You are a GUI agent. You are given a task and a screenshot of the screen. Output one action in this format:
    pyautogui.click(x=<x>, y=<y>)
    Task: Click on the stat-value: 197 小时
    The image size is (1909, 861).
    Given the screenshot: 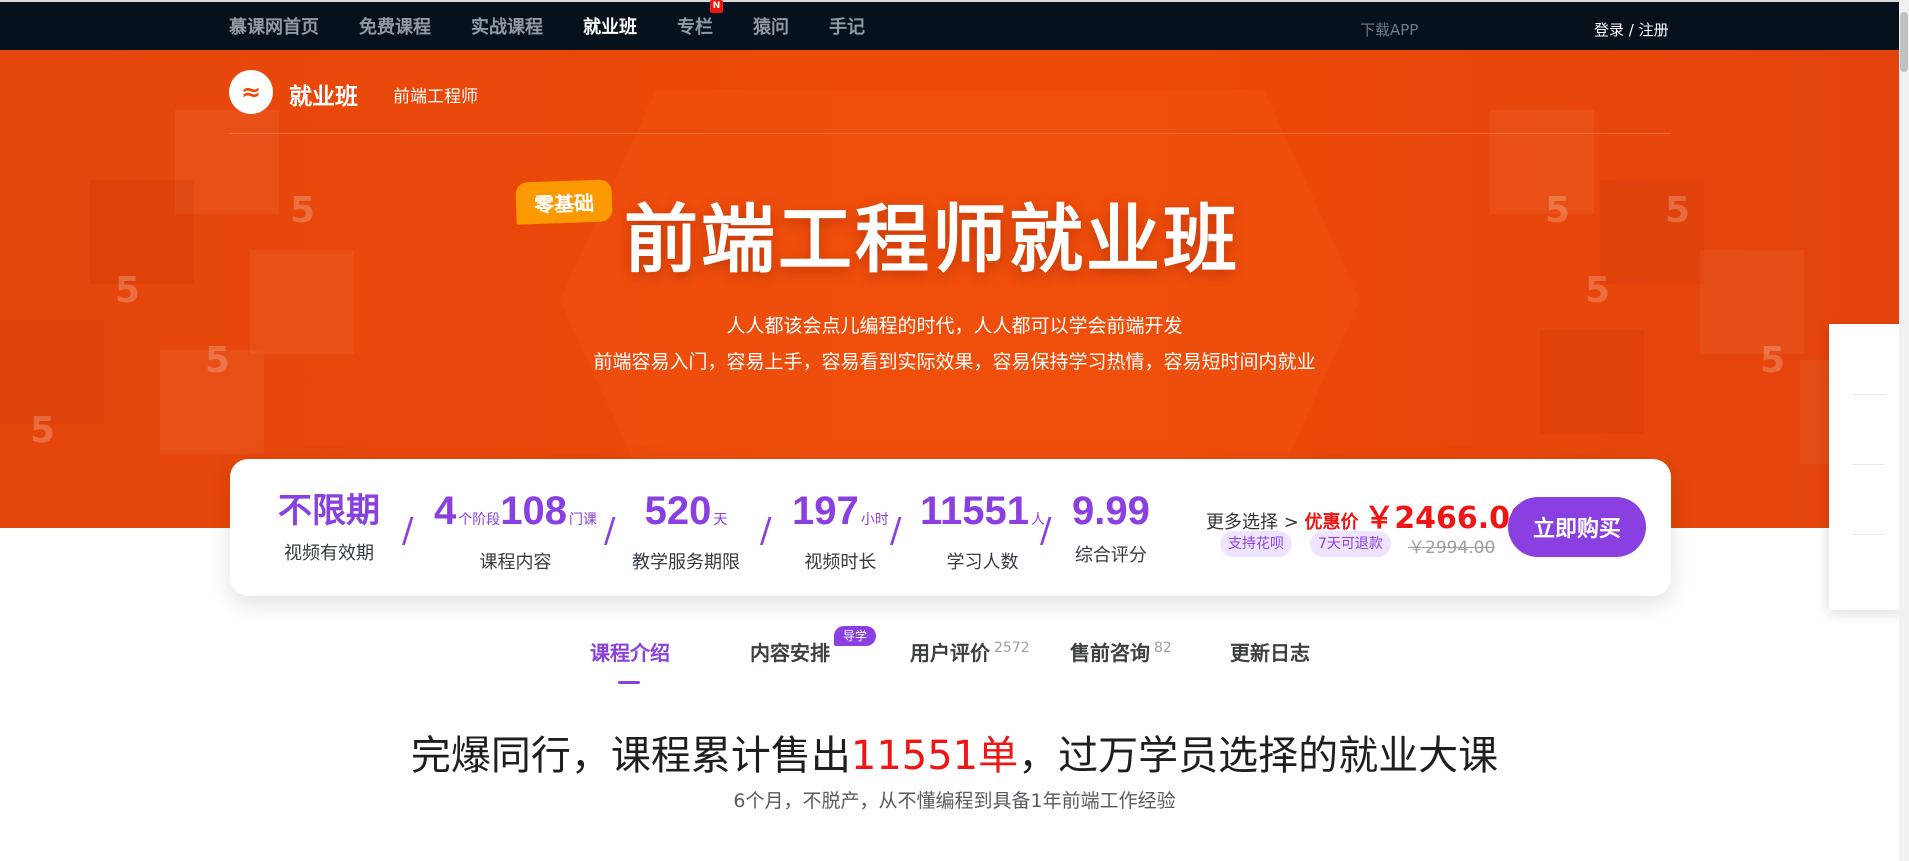 What is the action you would take?
    pyautogui.click(x=840, y=515)
    